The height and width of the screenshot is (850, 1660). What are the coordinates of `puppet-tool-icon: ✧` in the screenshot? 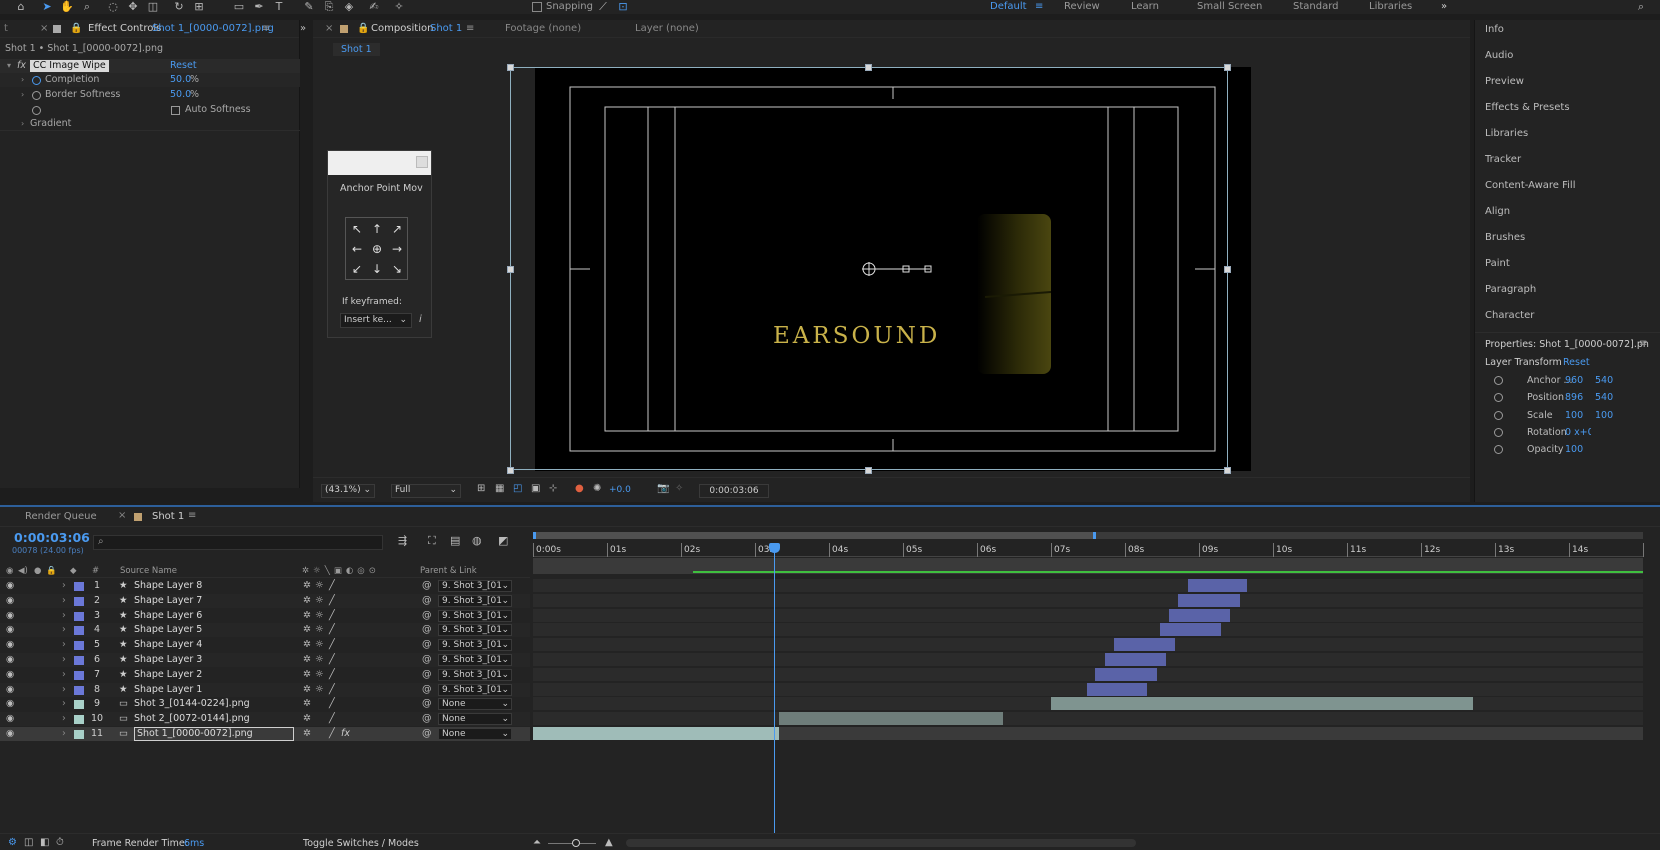 It's located at (399, 7).